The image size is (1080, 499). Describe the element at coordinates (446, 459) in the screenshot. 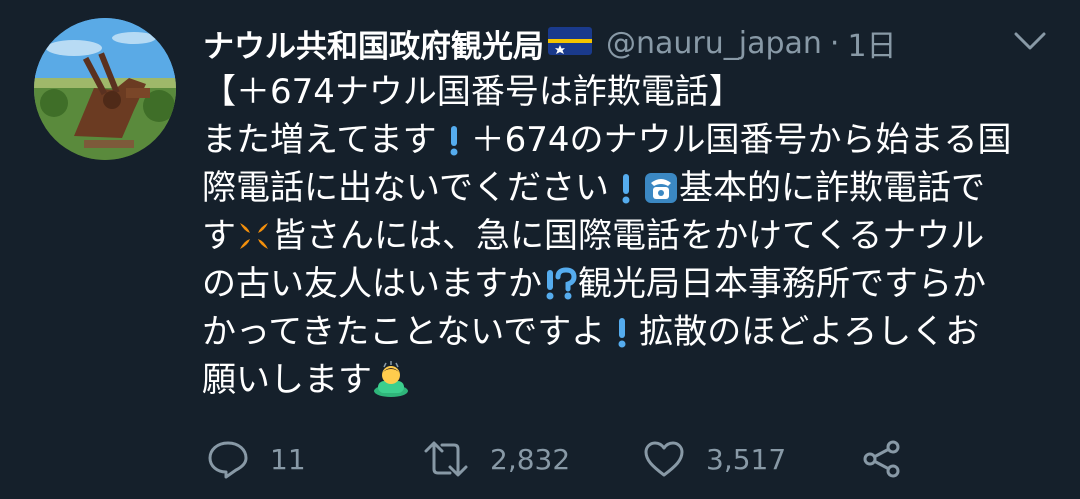

I see `retweet-icon` at that location.